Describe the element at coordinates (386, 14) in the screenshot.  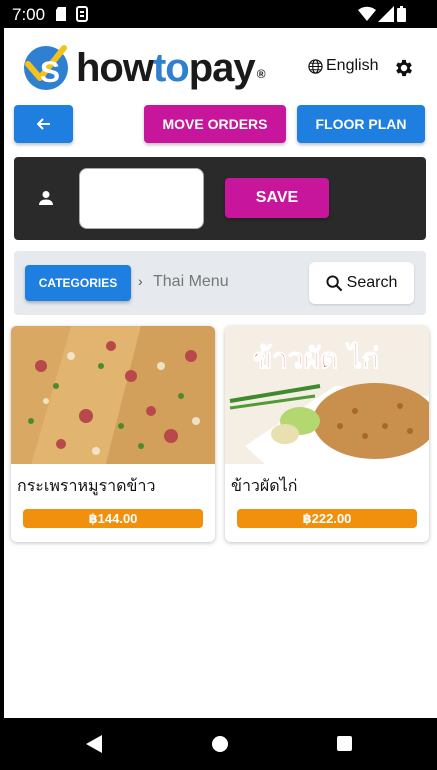
I see `signal-icon` at that location.